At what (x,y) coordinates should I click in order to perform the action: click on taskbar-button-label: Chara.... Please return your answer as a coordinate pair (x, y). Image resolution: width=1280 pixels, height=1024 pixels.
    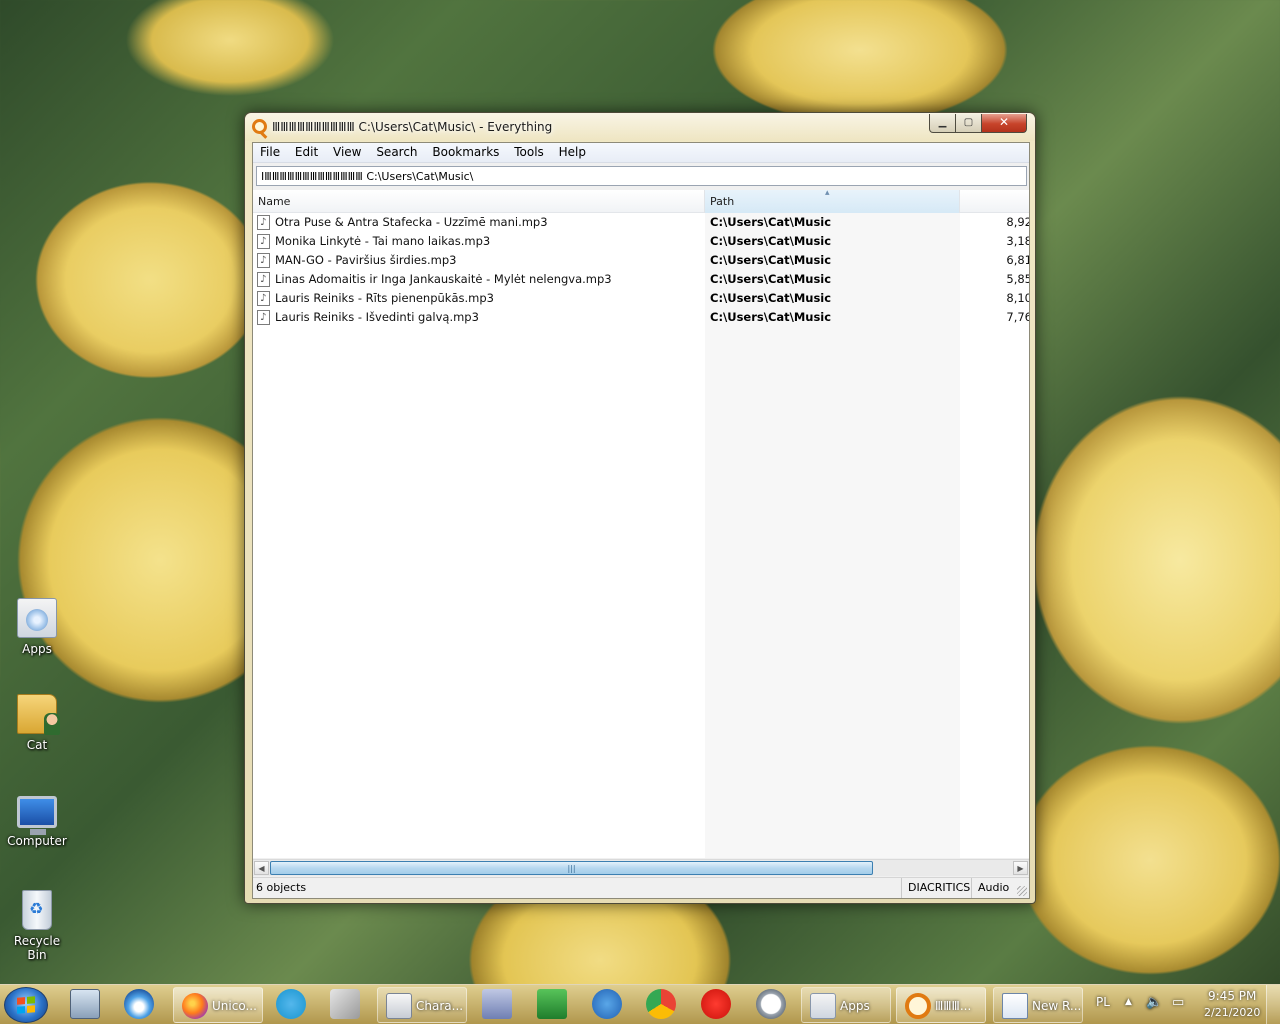
    Looking at the image, I should click on (440, 1006).